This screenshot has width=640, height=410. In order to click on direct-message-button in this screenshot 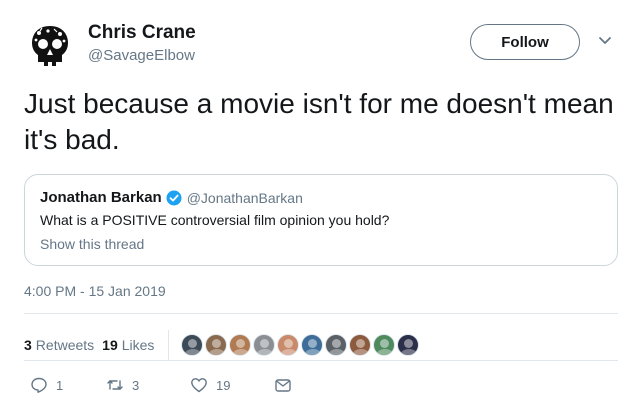, I will do `click(283, 385)`.